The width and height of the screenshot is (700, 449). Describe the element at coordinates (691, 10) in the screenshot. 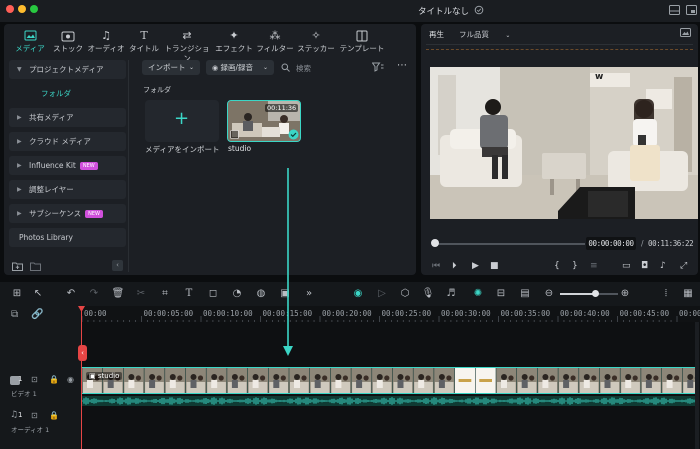

I see `fullscreen-icon` at that location.